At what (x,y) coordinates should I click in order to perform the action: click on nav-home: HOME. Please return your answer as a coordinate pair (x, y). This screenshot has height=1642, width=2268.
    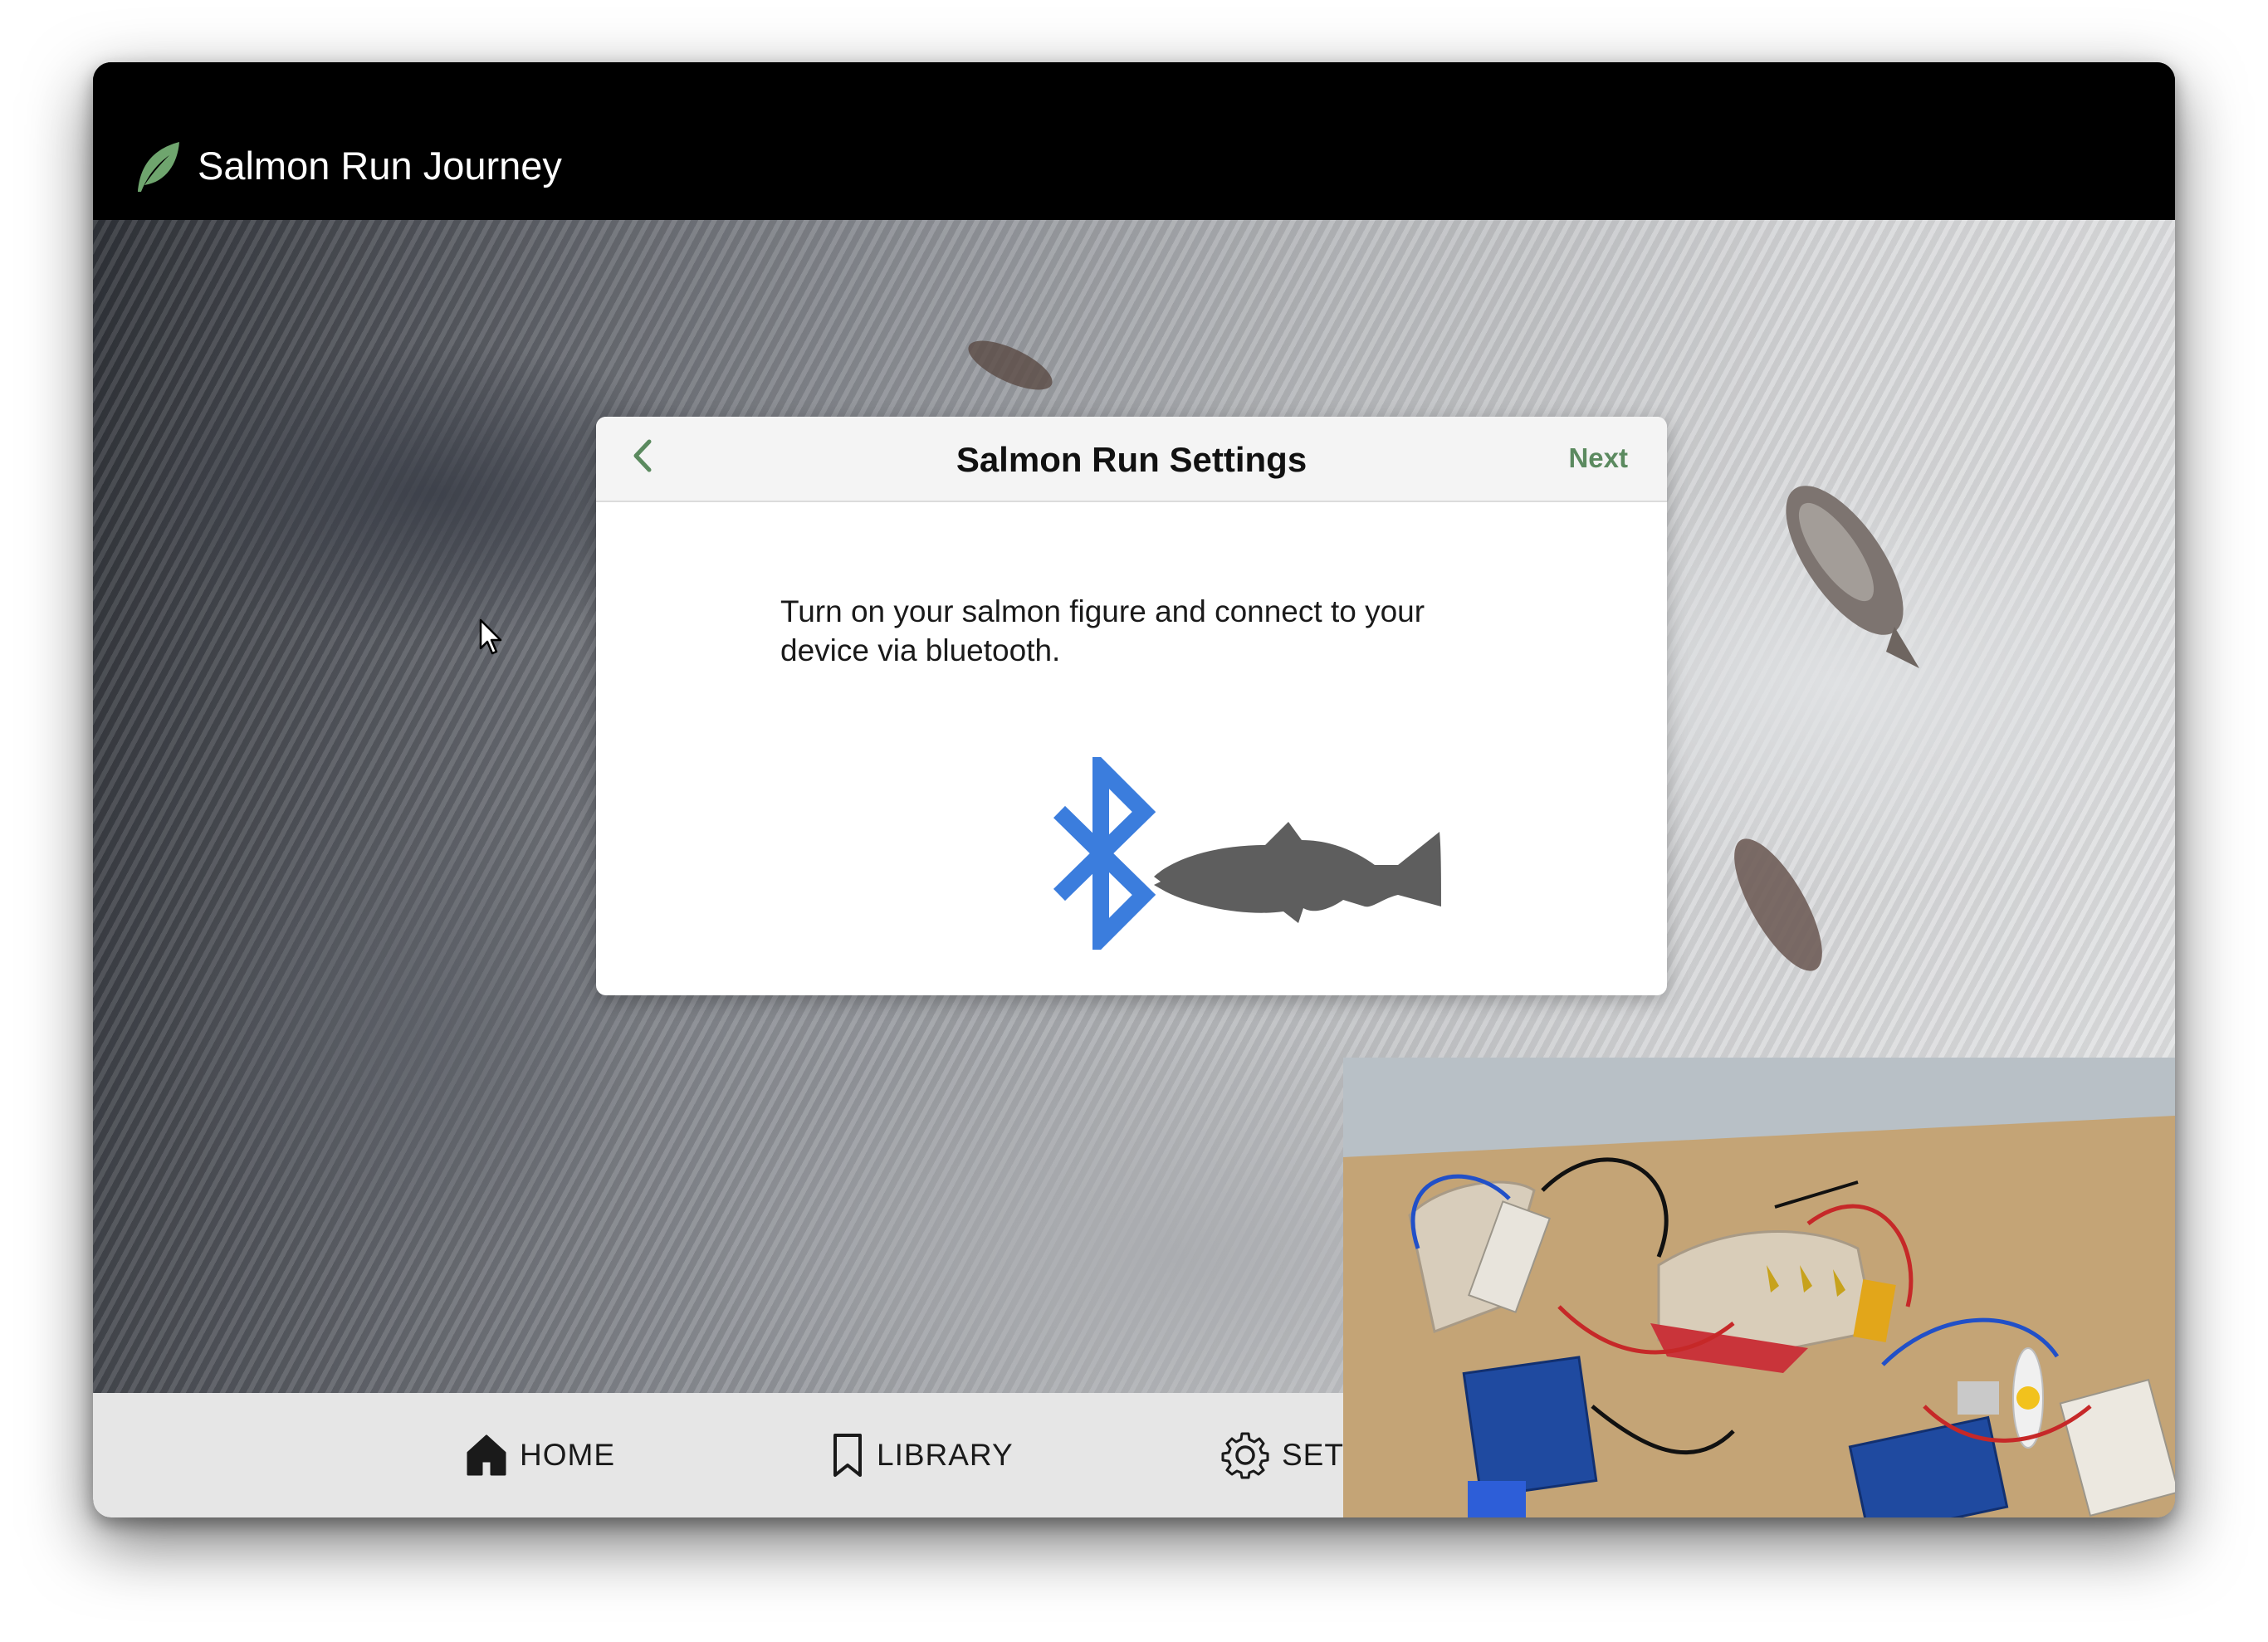
    Looking at the image, I should click on (540, 1455).